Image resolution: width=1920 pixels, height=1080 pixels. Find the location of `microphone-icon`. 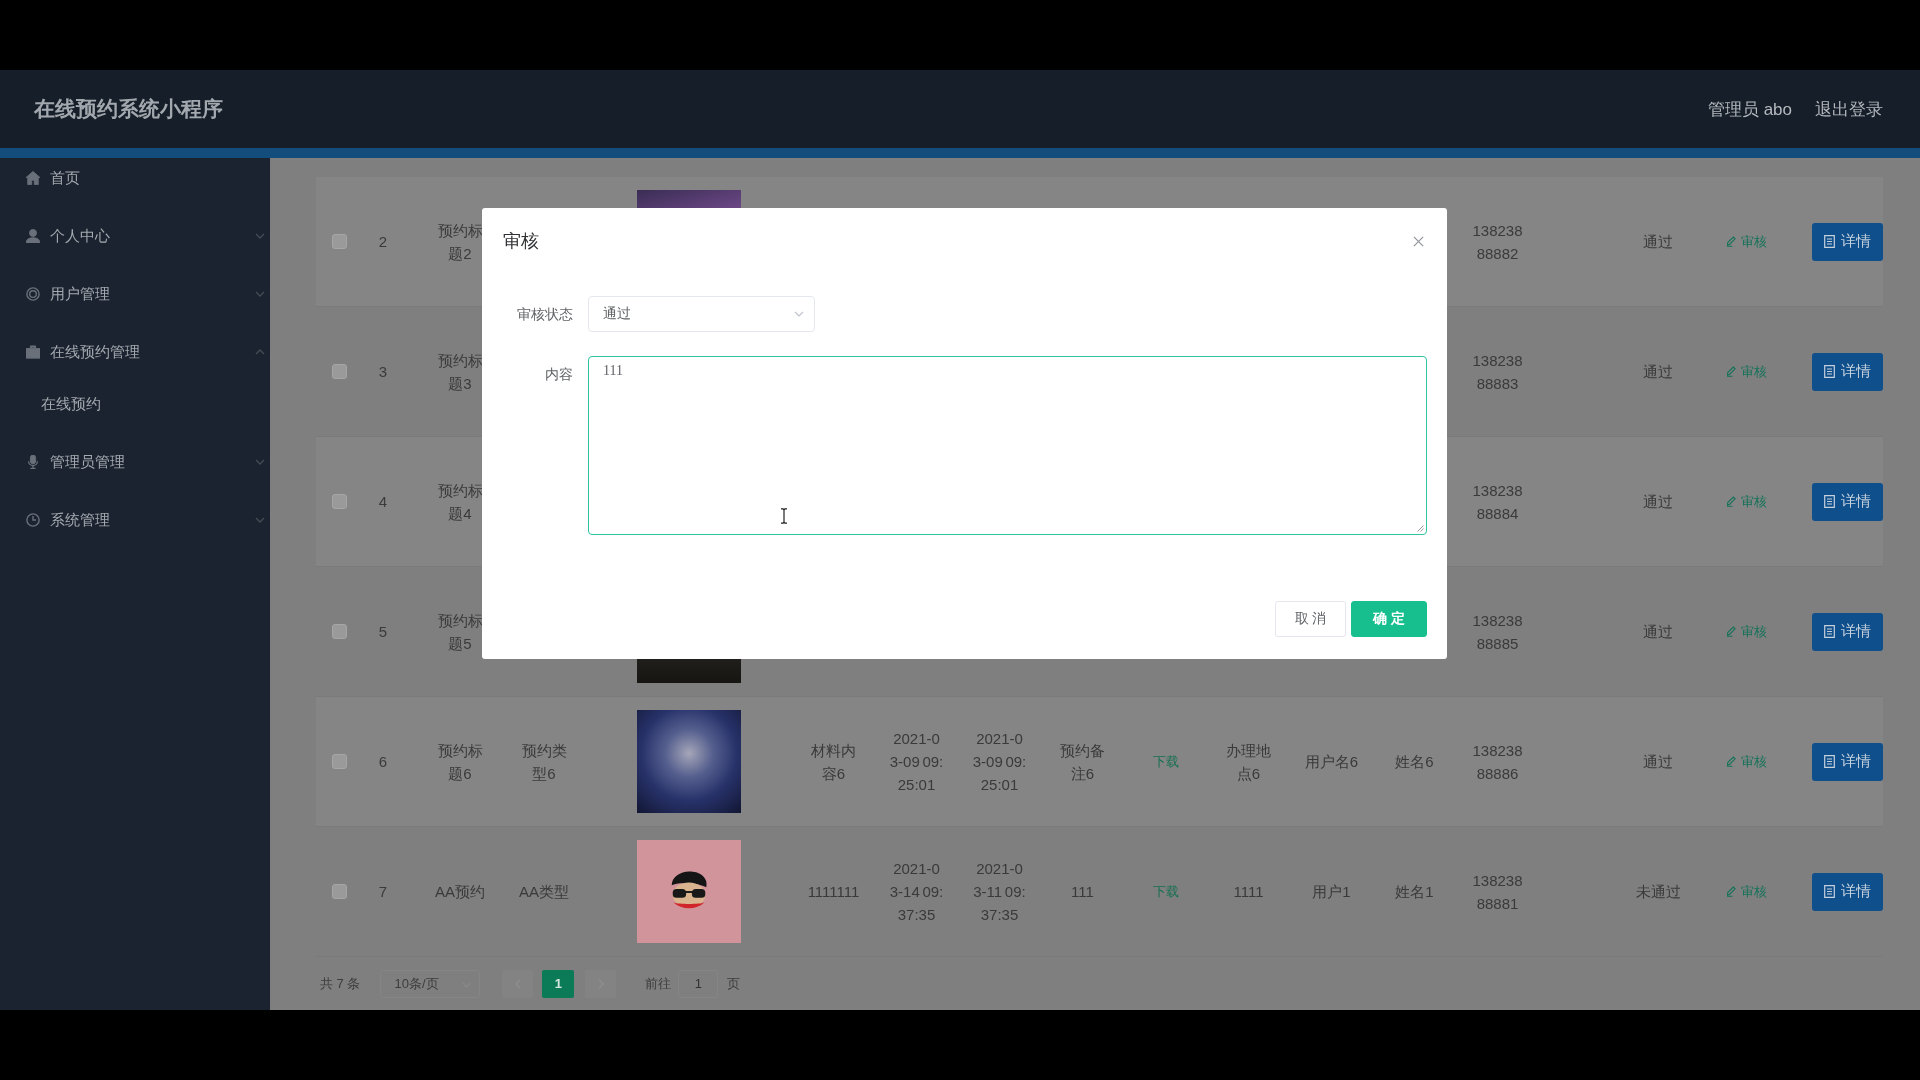

microphone-icon is located at coordinates (33, 462).